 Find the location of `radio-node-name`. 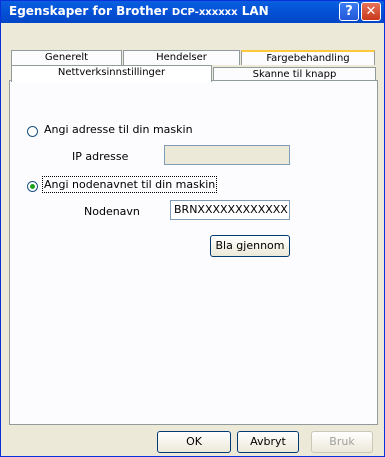

radio-node-name is located at coordinates (32, 186).